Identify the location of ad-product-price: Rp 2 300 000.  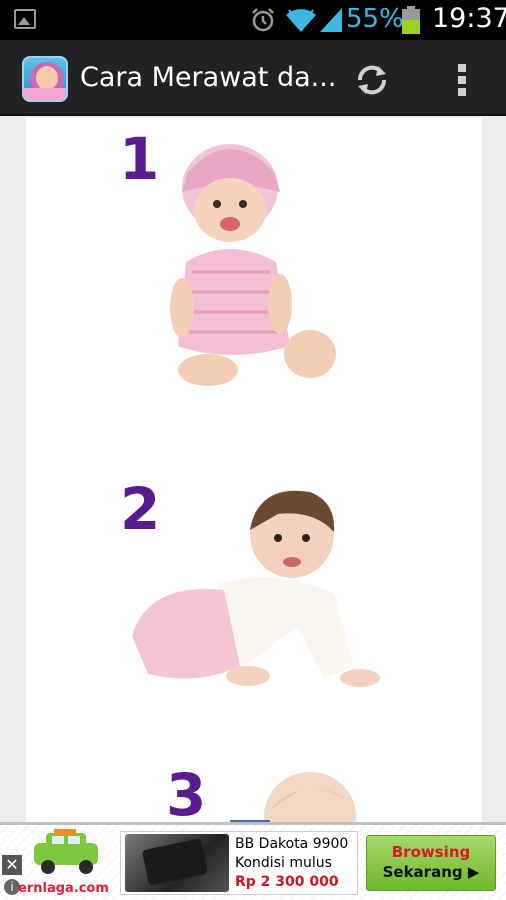
(287, 882).